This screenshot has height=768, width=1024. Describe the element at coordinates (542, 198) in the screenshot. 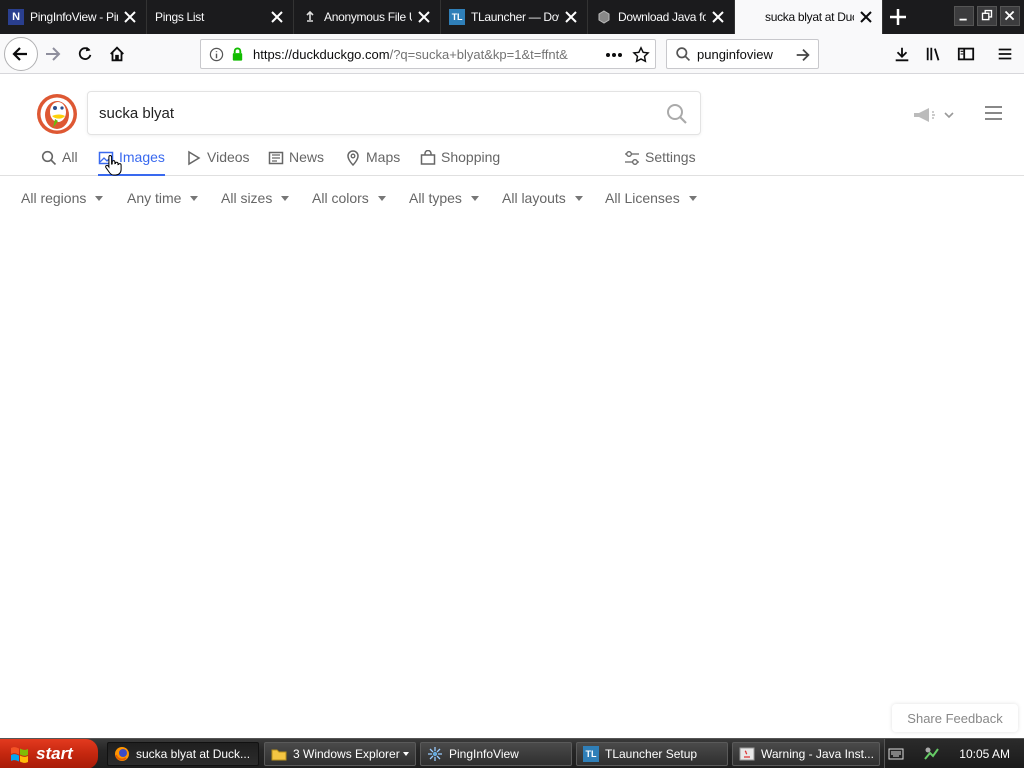

I see `filter-layouts: All layouts` at that location.